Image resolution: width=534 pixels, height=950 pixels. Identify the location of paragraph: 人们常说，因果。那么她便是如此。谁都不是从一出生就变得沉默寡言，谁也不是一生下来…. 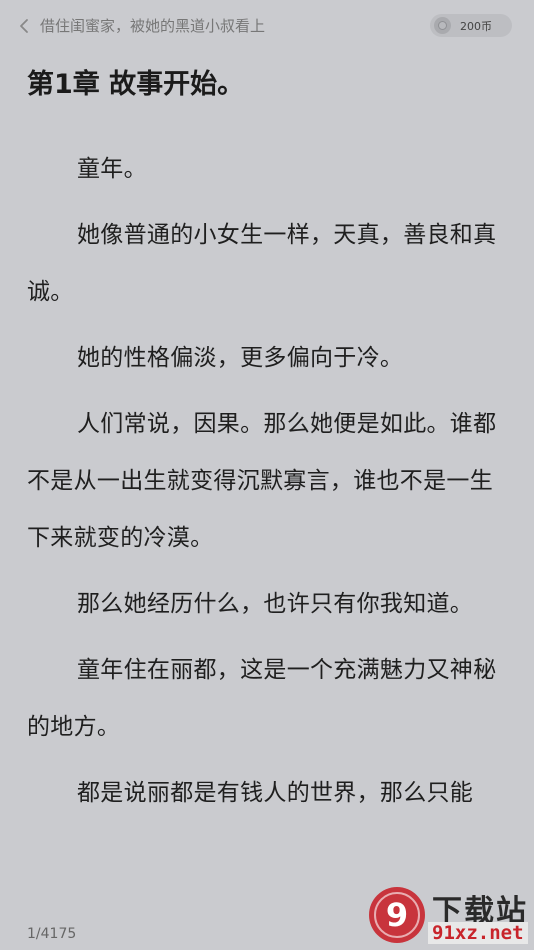
(262, 481).